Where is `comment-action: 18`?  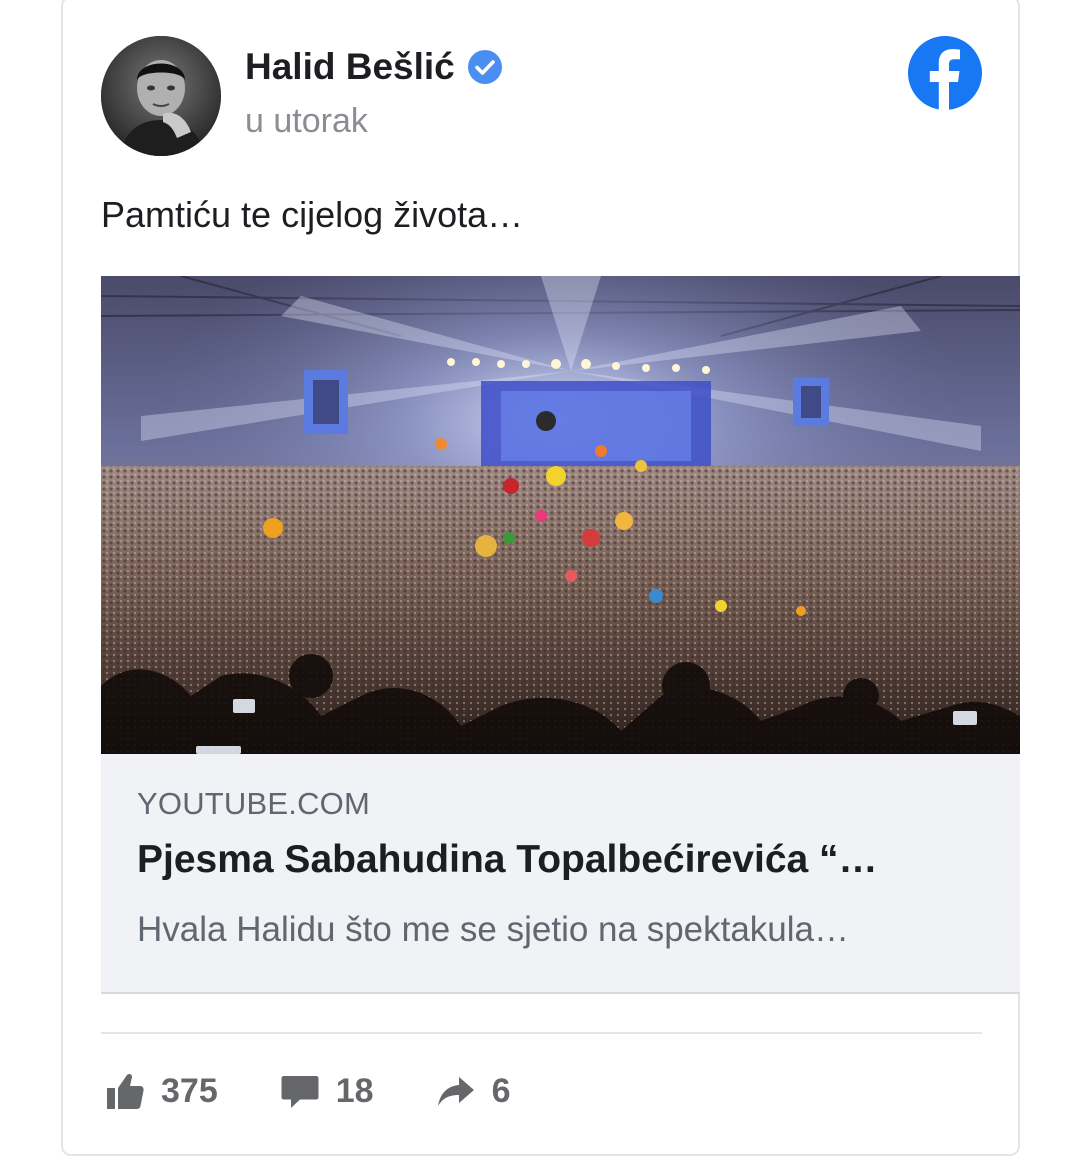
comment-action: 18 is located at coordinates (327, 1091).